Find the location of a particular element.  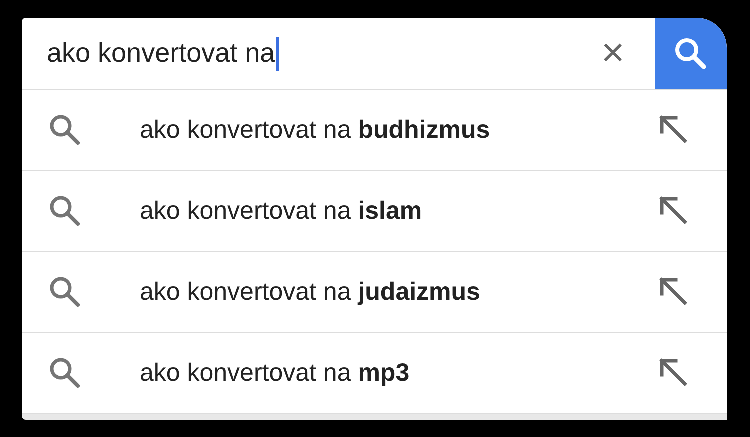

suggestion-text: ako konvertovat na budhizmus is located at coordinates (316, 130).